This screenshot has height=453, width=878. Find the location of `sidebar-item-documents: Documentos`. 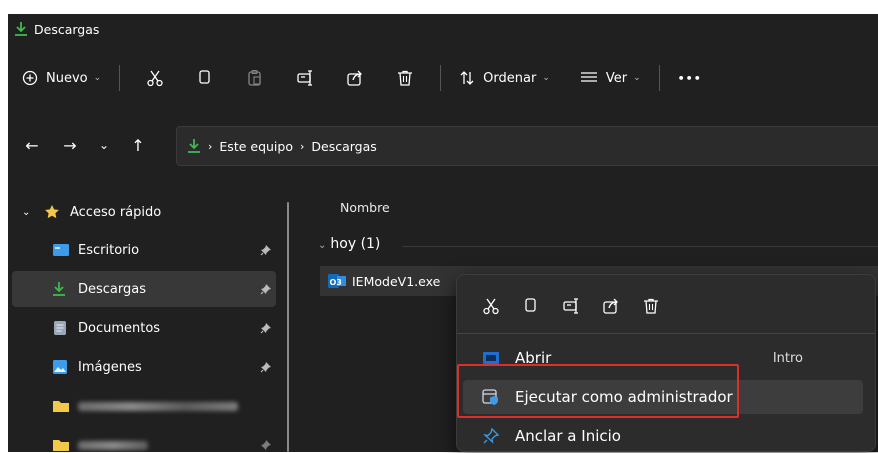

sidebar-item-documents: Documentos is located at coordinates (144, 328).